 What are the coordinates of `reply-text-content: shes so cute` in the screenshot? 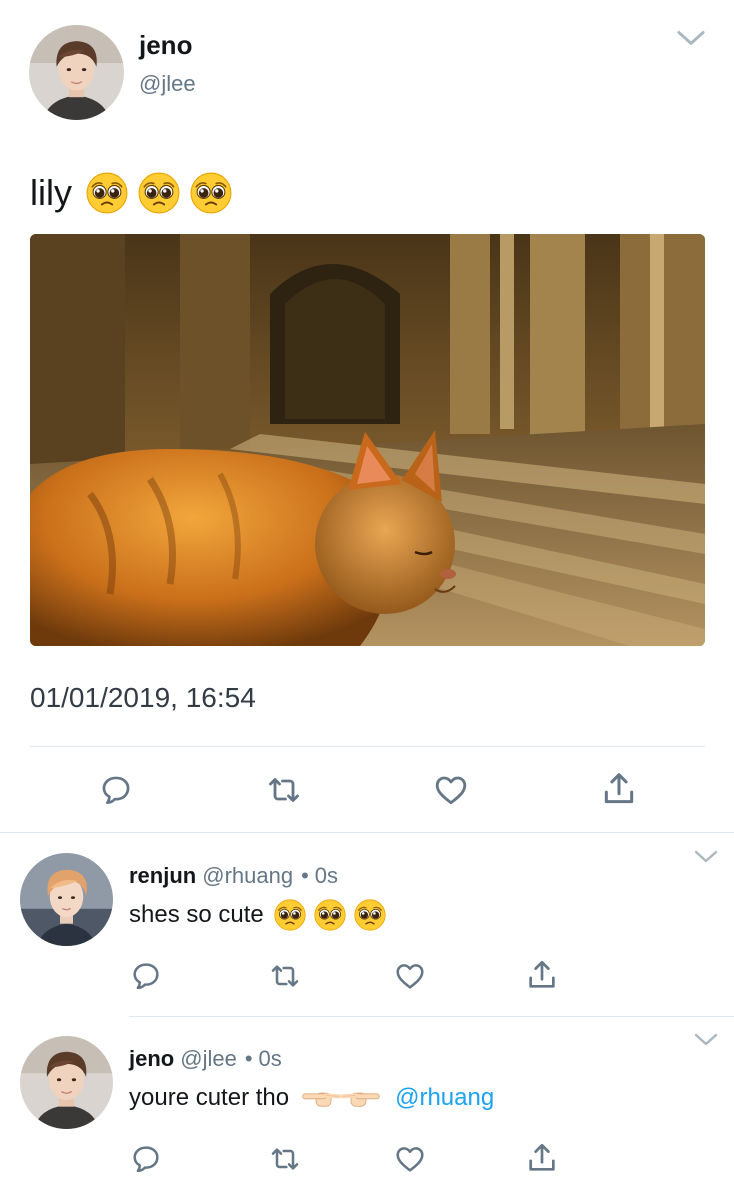 It's located at (196, 914).